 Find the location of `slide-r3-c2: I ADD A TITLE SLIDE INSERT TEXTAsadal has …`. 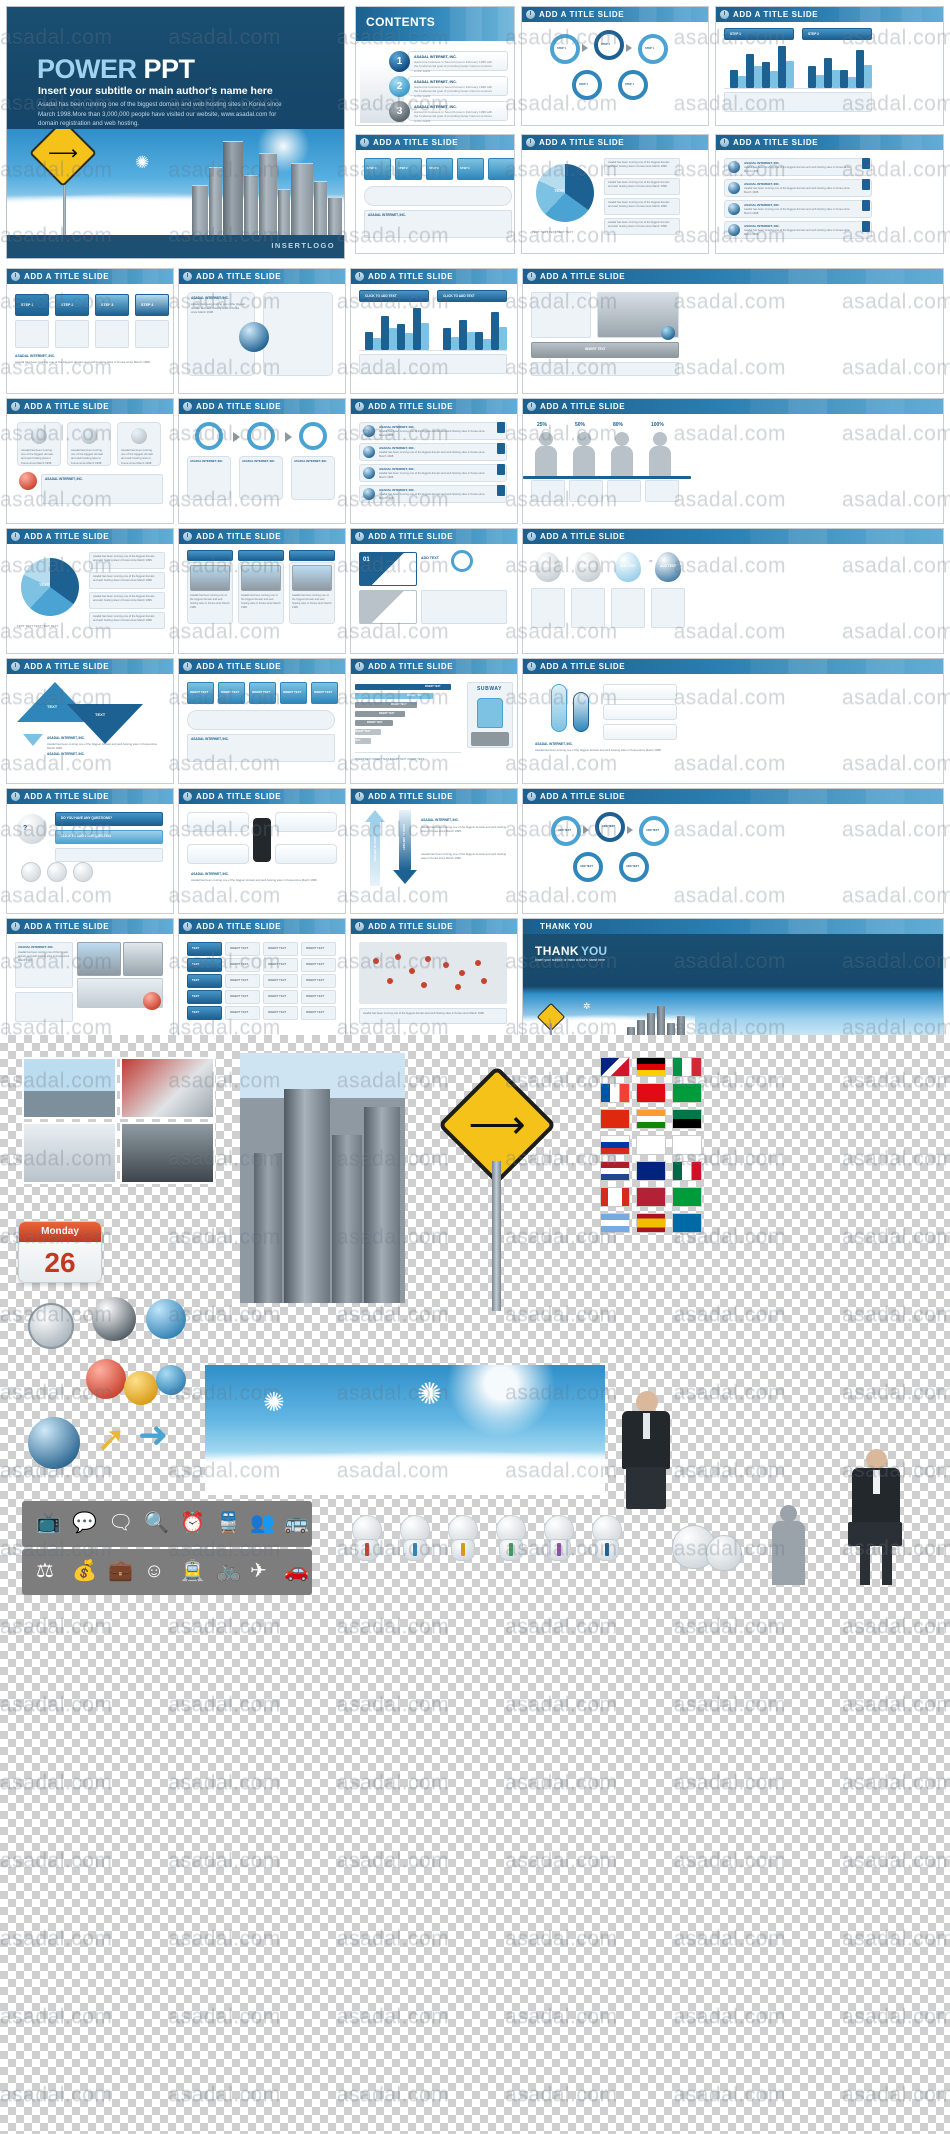

slide-r3-c2: I ADD A TITLE SLIDE INSERT TEXTAsadal has … is located at coordinates (262, 591).